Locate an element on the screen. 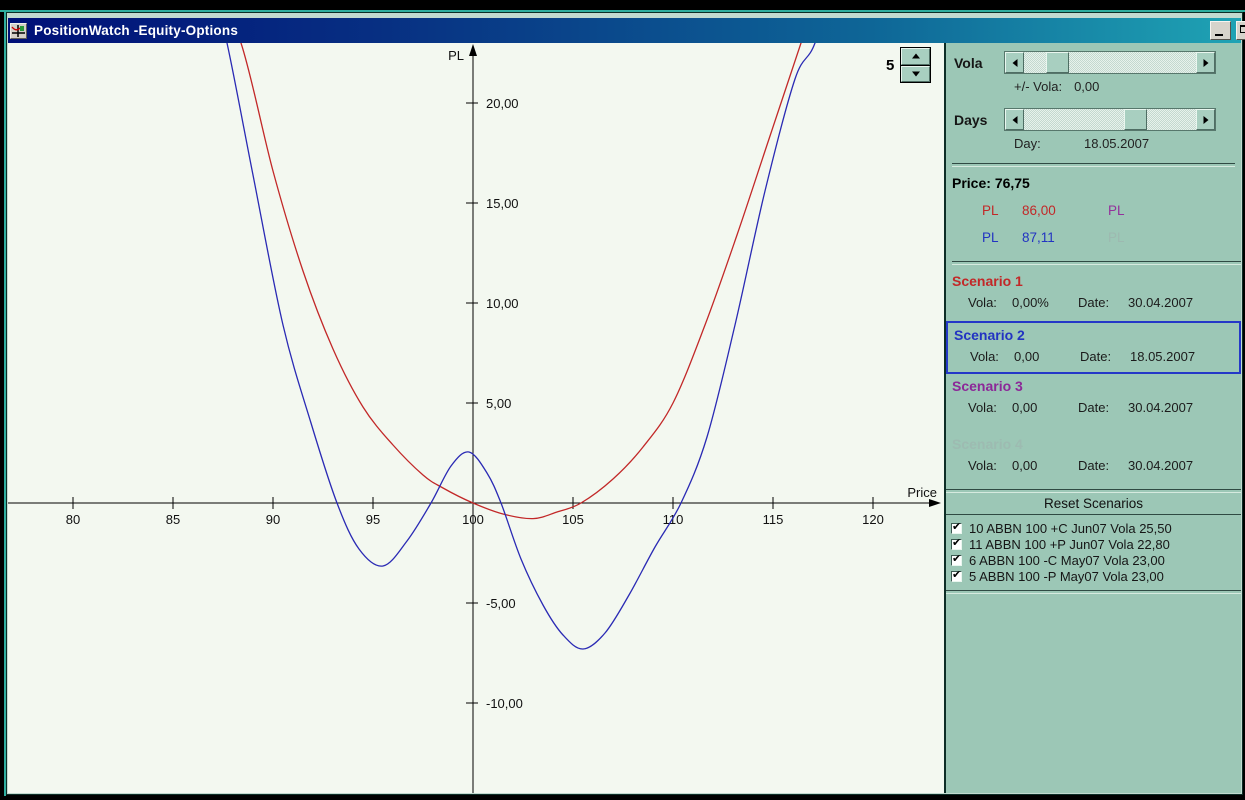 This screenshot has height=800, width=1245. vola-scroll-left-button is located at coordinates (1014, 62).